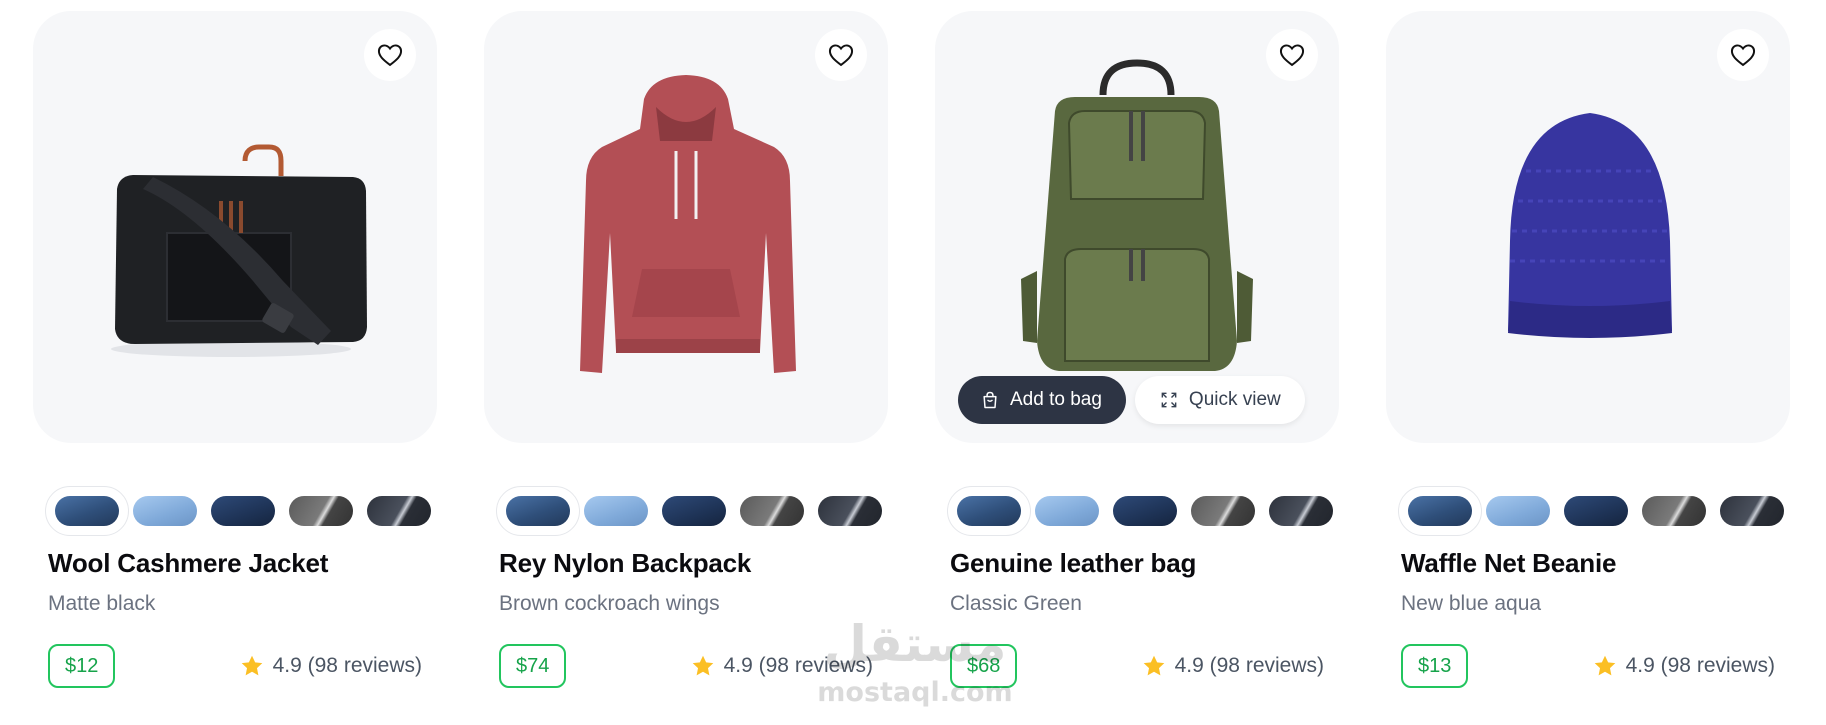  Describe the element at coordinates (1137, 227) in the screenshot. I see `product-image-area: Add to bag Quick view` at that location.